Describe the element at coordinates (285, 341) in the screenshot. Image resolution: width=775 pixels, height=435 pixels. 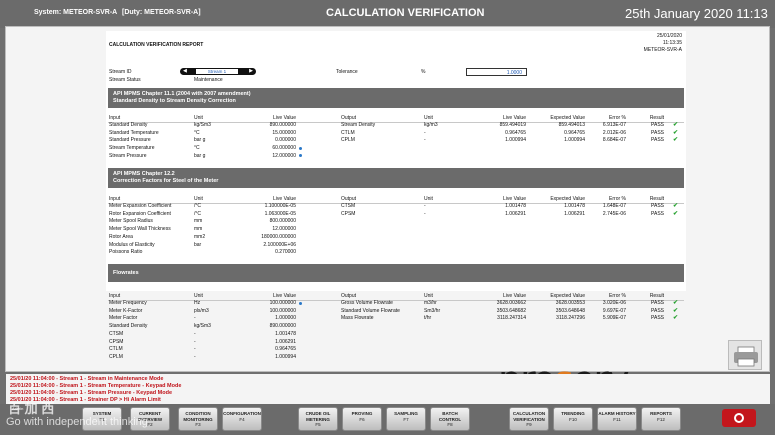
I see `input-live-value: 1.006291` at that location.